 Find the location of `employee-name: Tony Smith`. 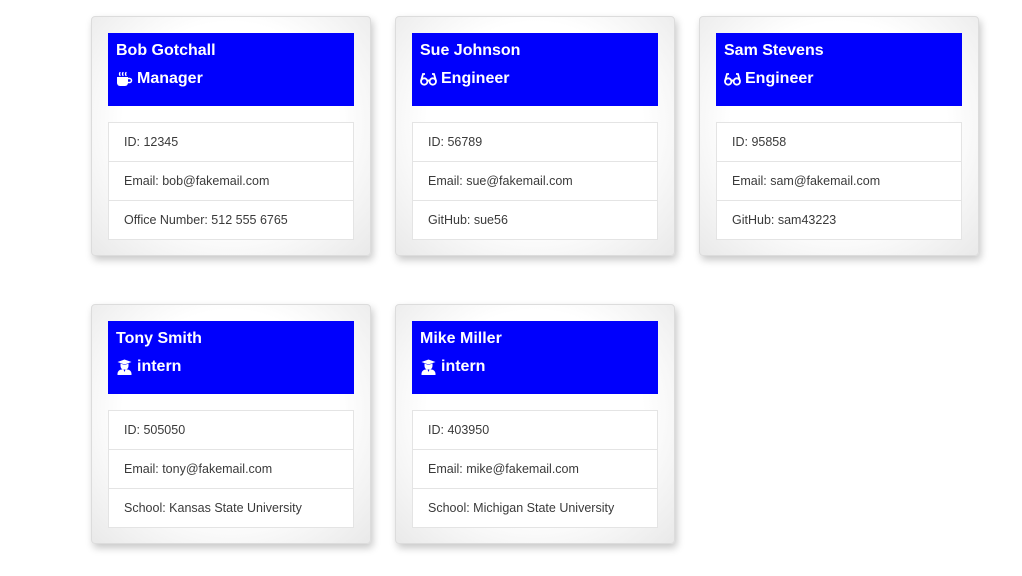

employee-name: Tony Smith is located at coordinates (159, 338).